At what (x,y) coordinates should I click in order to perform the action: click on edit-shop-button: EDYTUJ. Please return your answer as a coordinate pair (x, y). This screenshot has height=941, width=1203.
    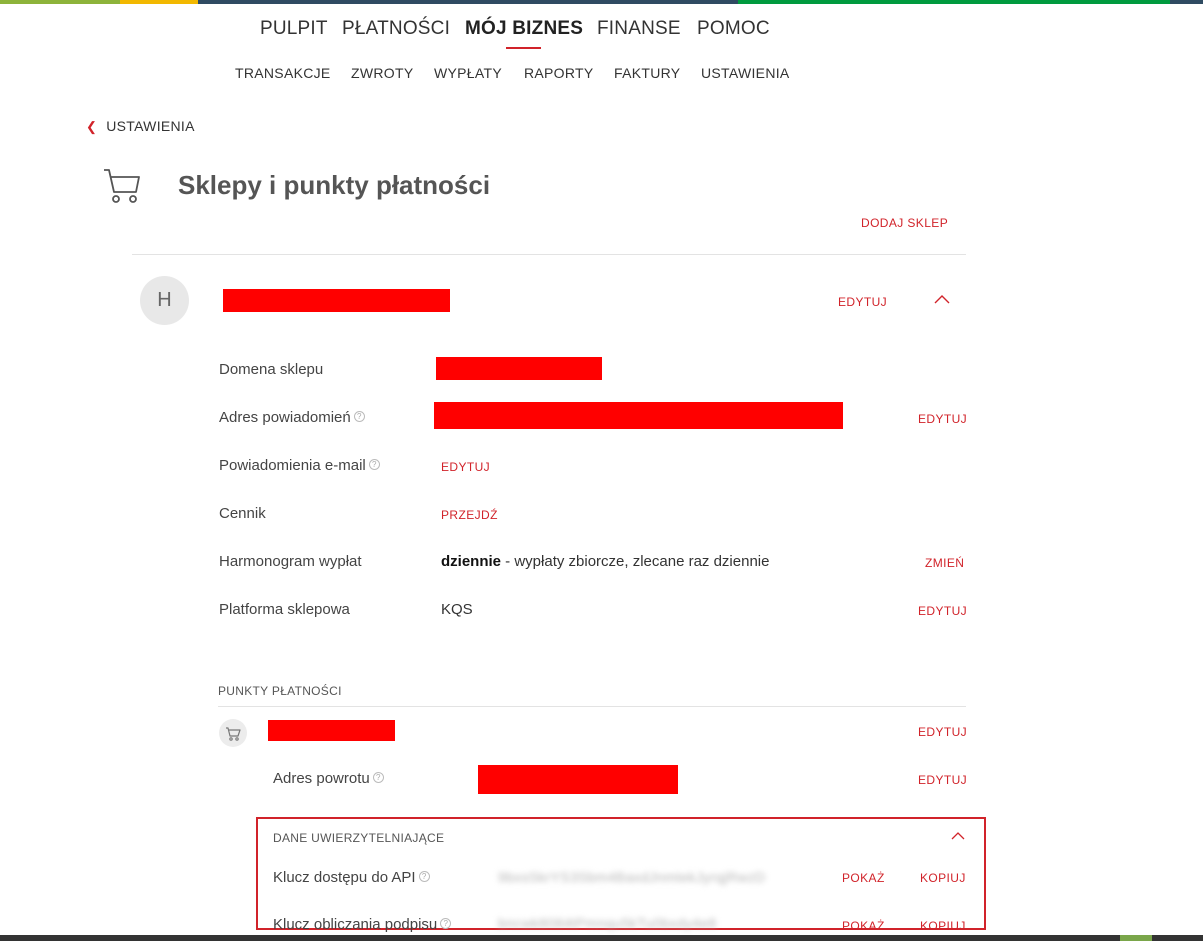
    Looking at the image, I should click on (862, 302).